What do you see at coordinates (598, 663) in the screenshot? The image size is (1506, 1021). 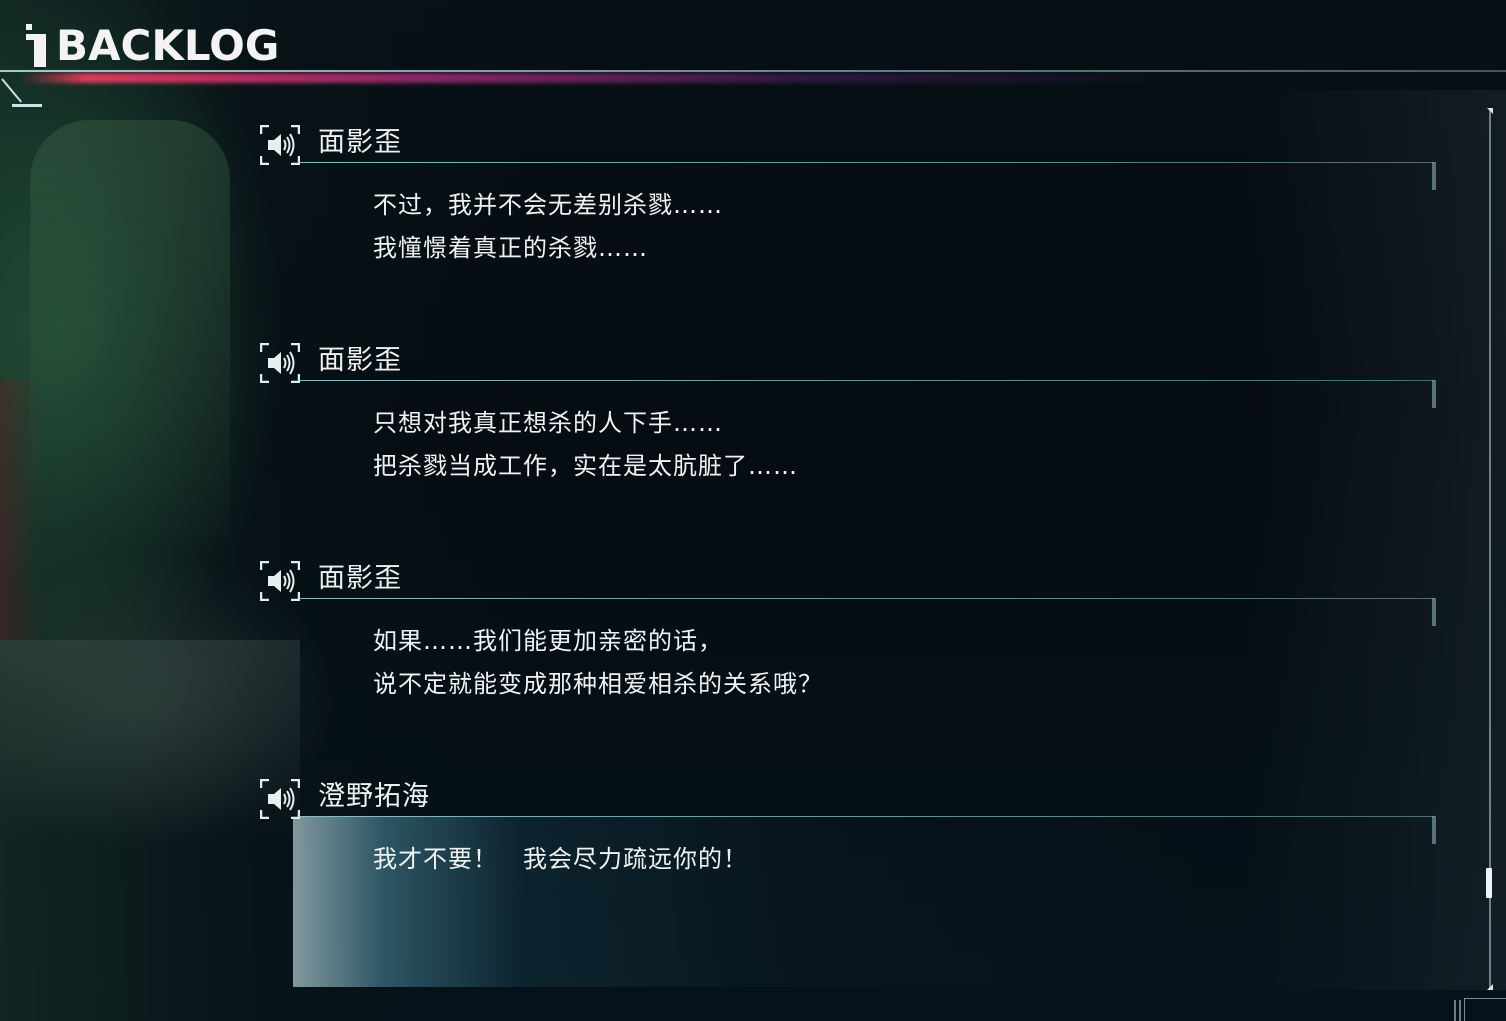 I see `dialogue-text: 如果……我们能更加亲密的话， 说不定就能变成那种相爱相杀的关系哦？` at bounding box center [598, 663].